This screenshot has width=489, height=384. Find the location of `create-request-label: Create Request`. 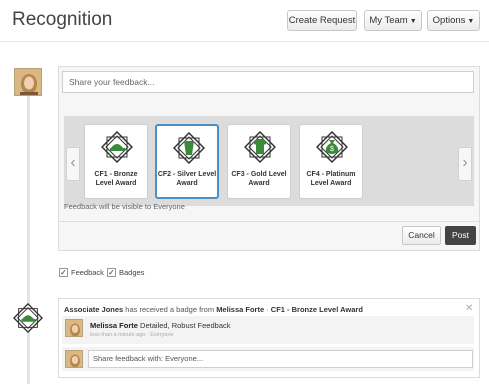

create-request-label: Create Request is located at coordinates (322, 20).